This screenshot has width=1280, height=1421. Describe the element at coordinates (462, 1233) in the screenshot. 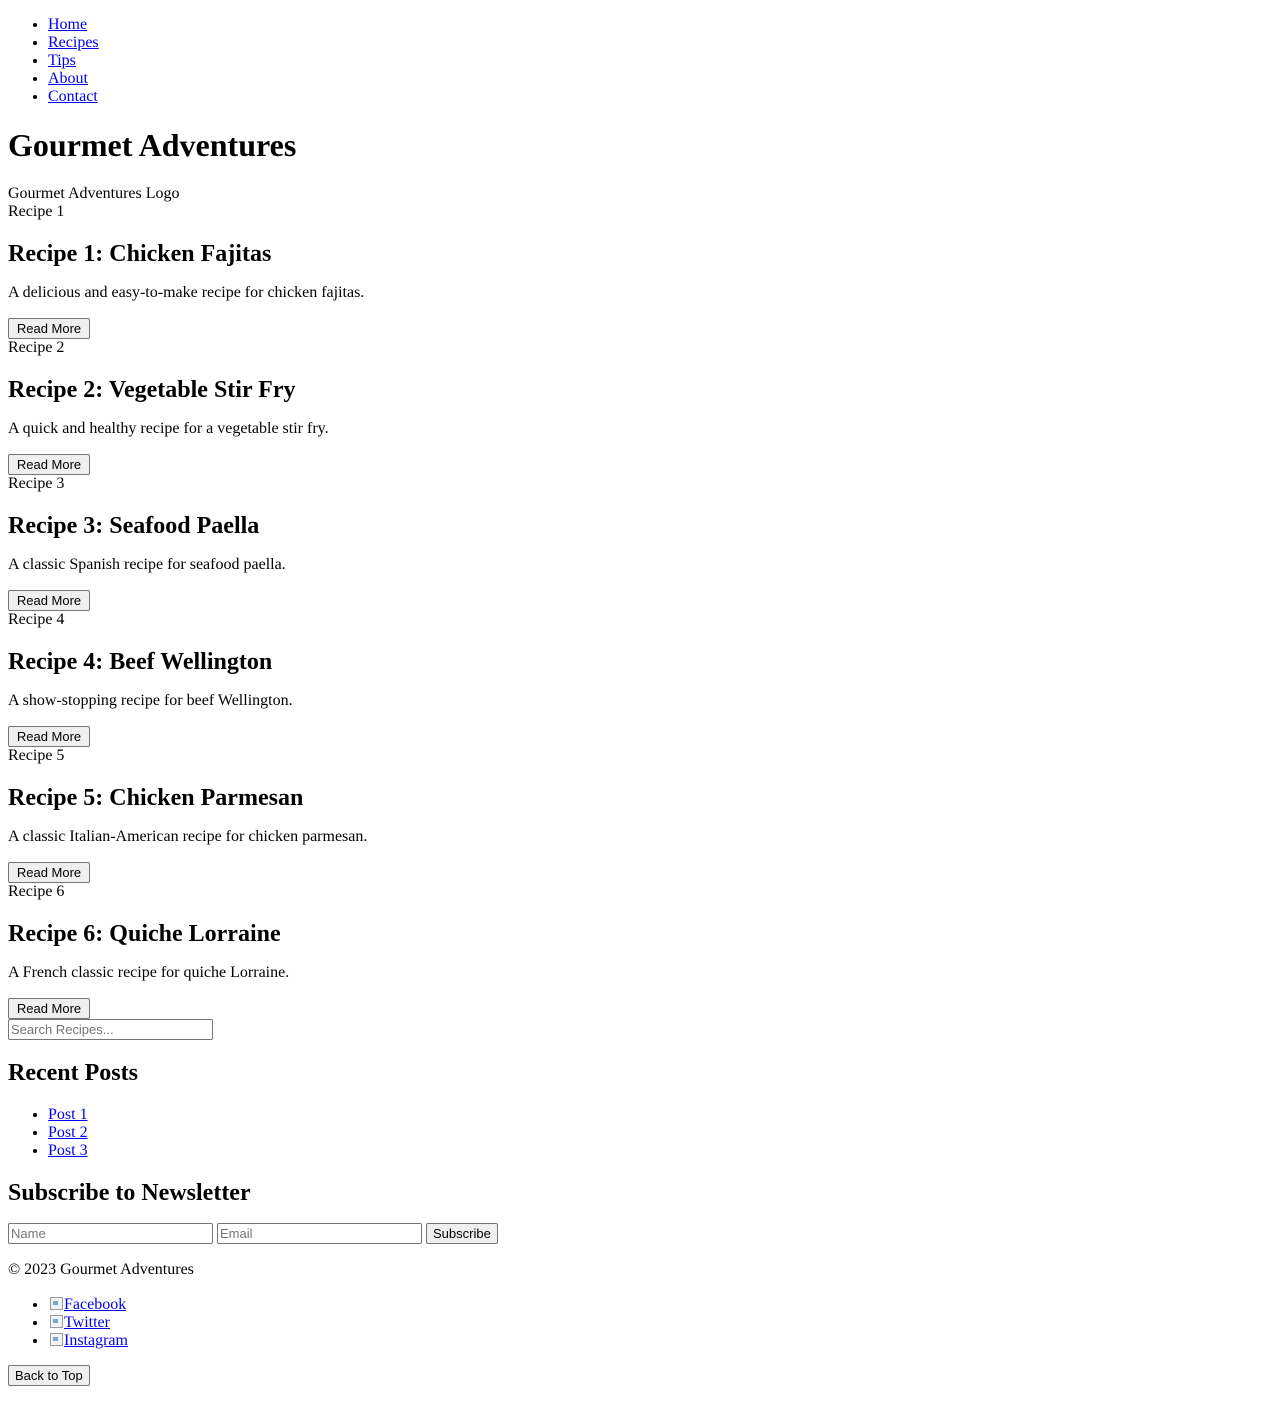

I see `subscribe-button: Subscribe` at that location.